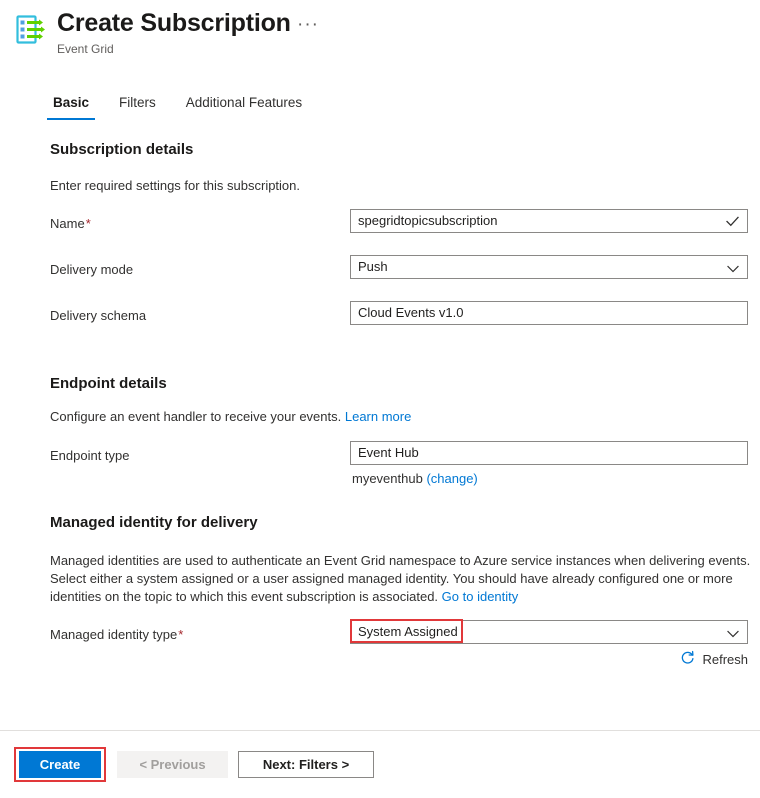  Describe the element at coordinates (98, 315) in the screenshot. I see `label-delivery-schema: Delivery schema` at that location.